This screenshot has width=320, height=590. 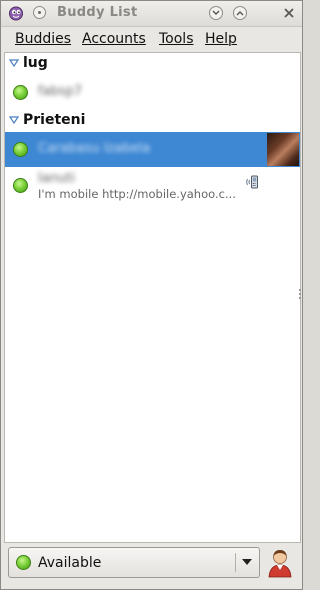 I want to click on buddy-row: fabsp7, so click(x=152, y=92).